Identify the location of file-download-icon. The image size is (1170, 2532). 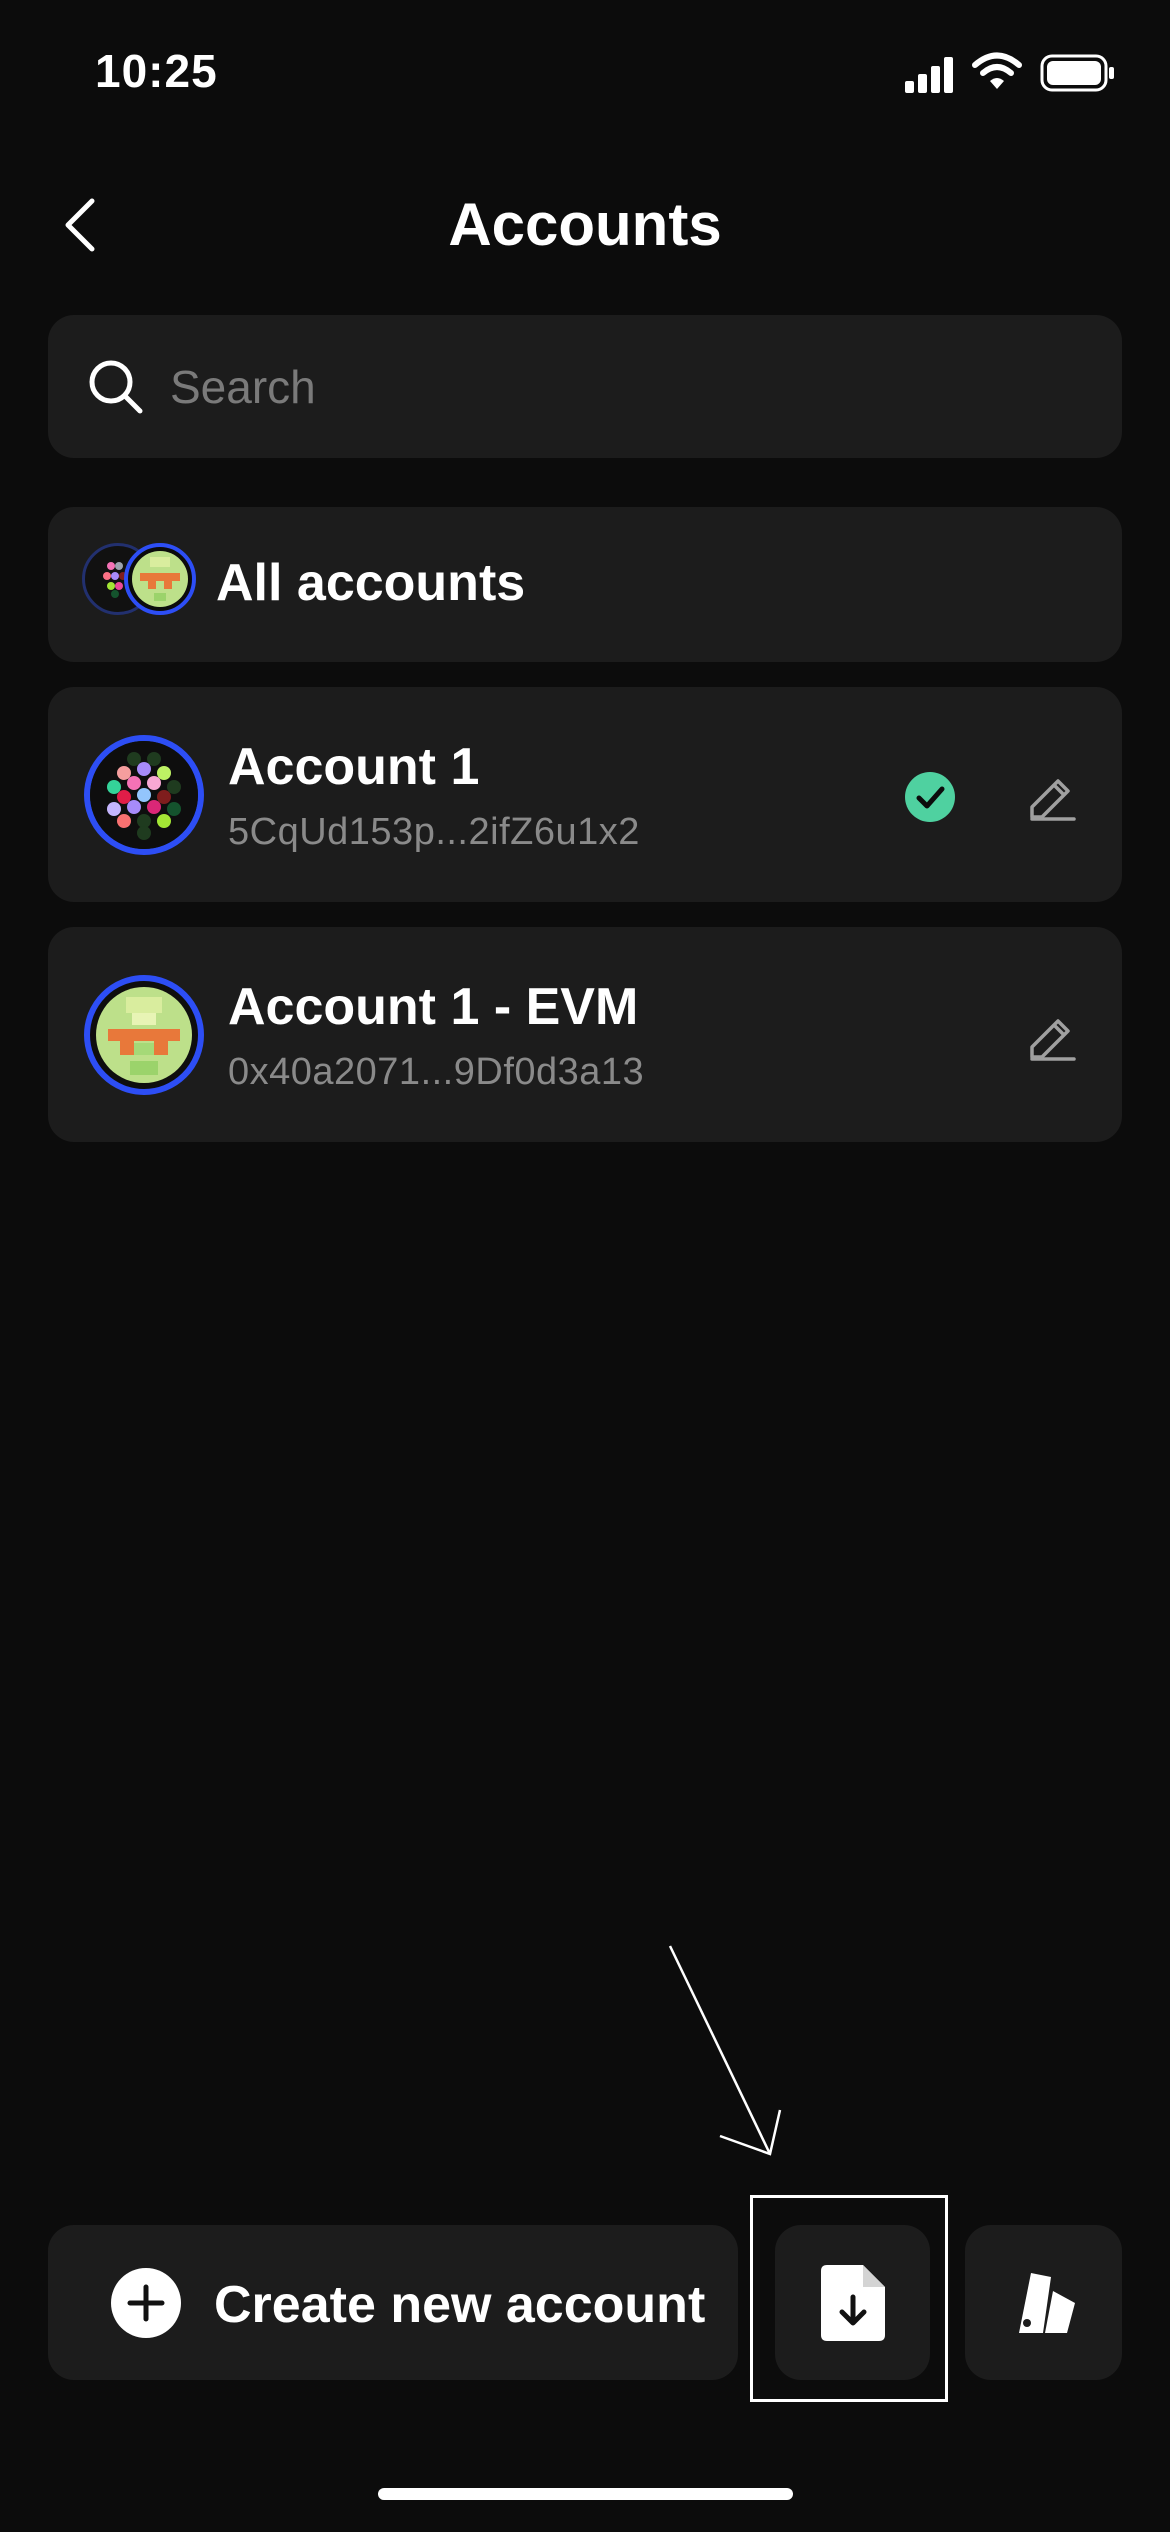
(853, 2303).